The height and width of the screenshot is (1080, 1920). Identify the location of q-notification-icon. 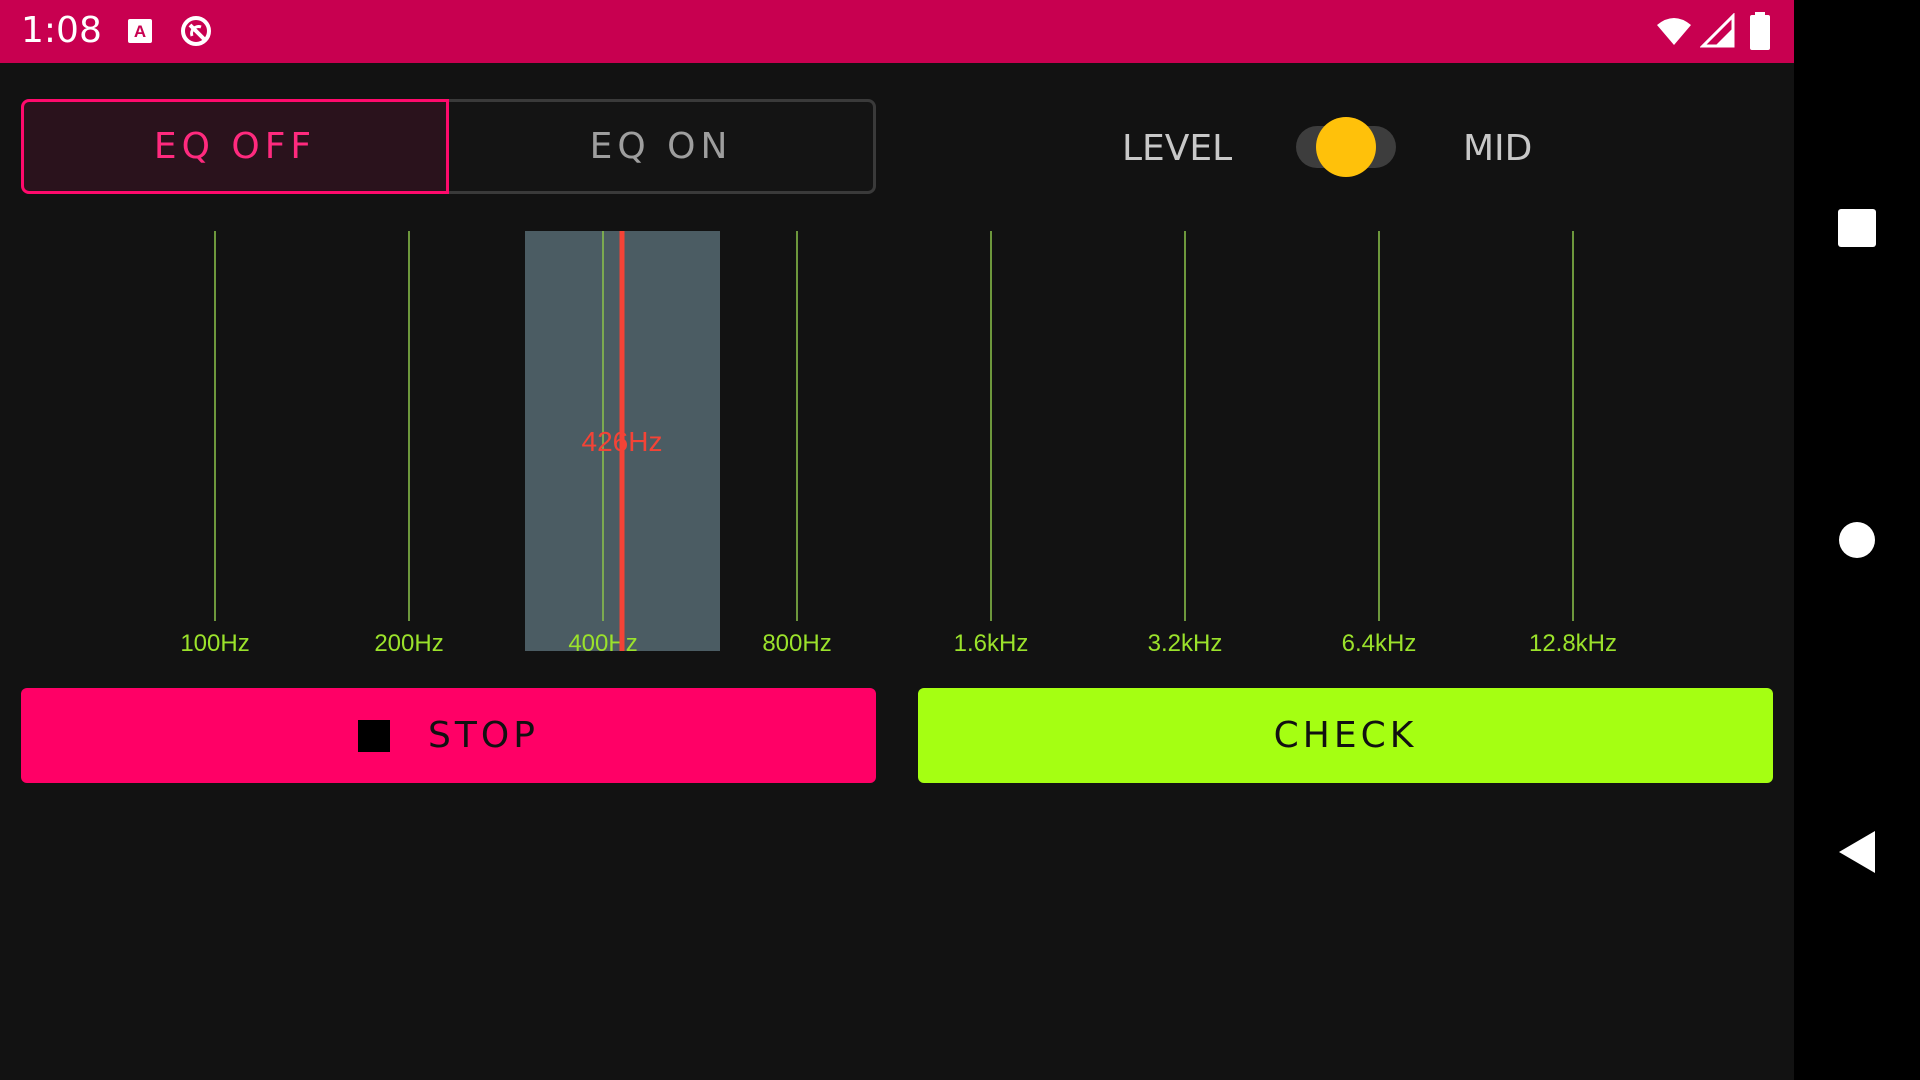
(196, 31).